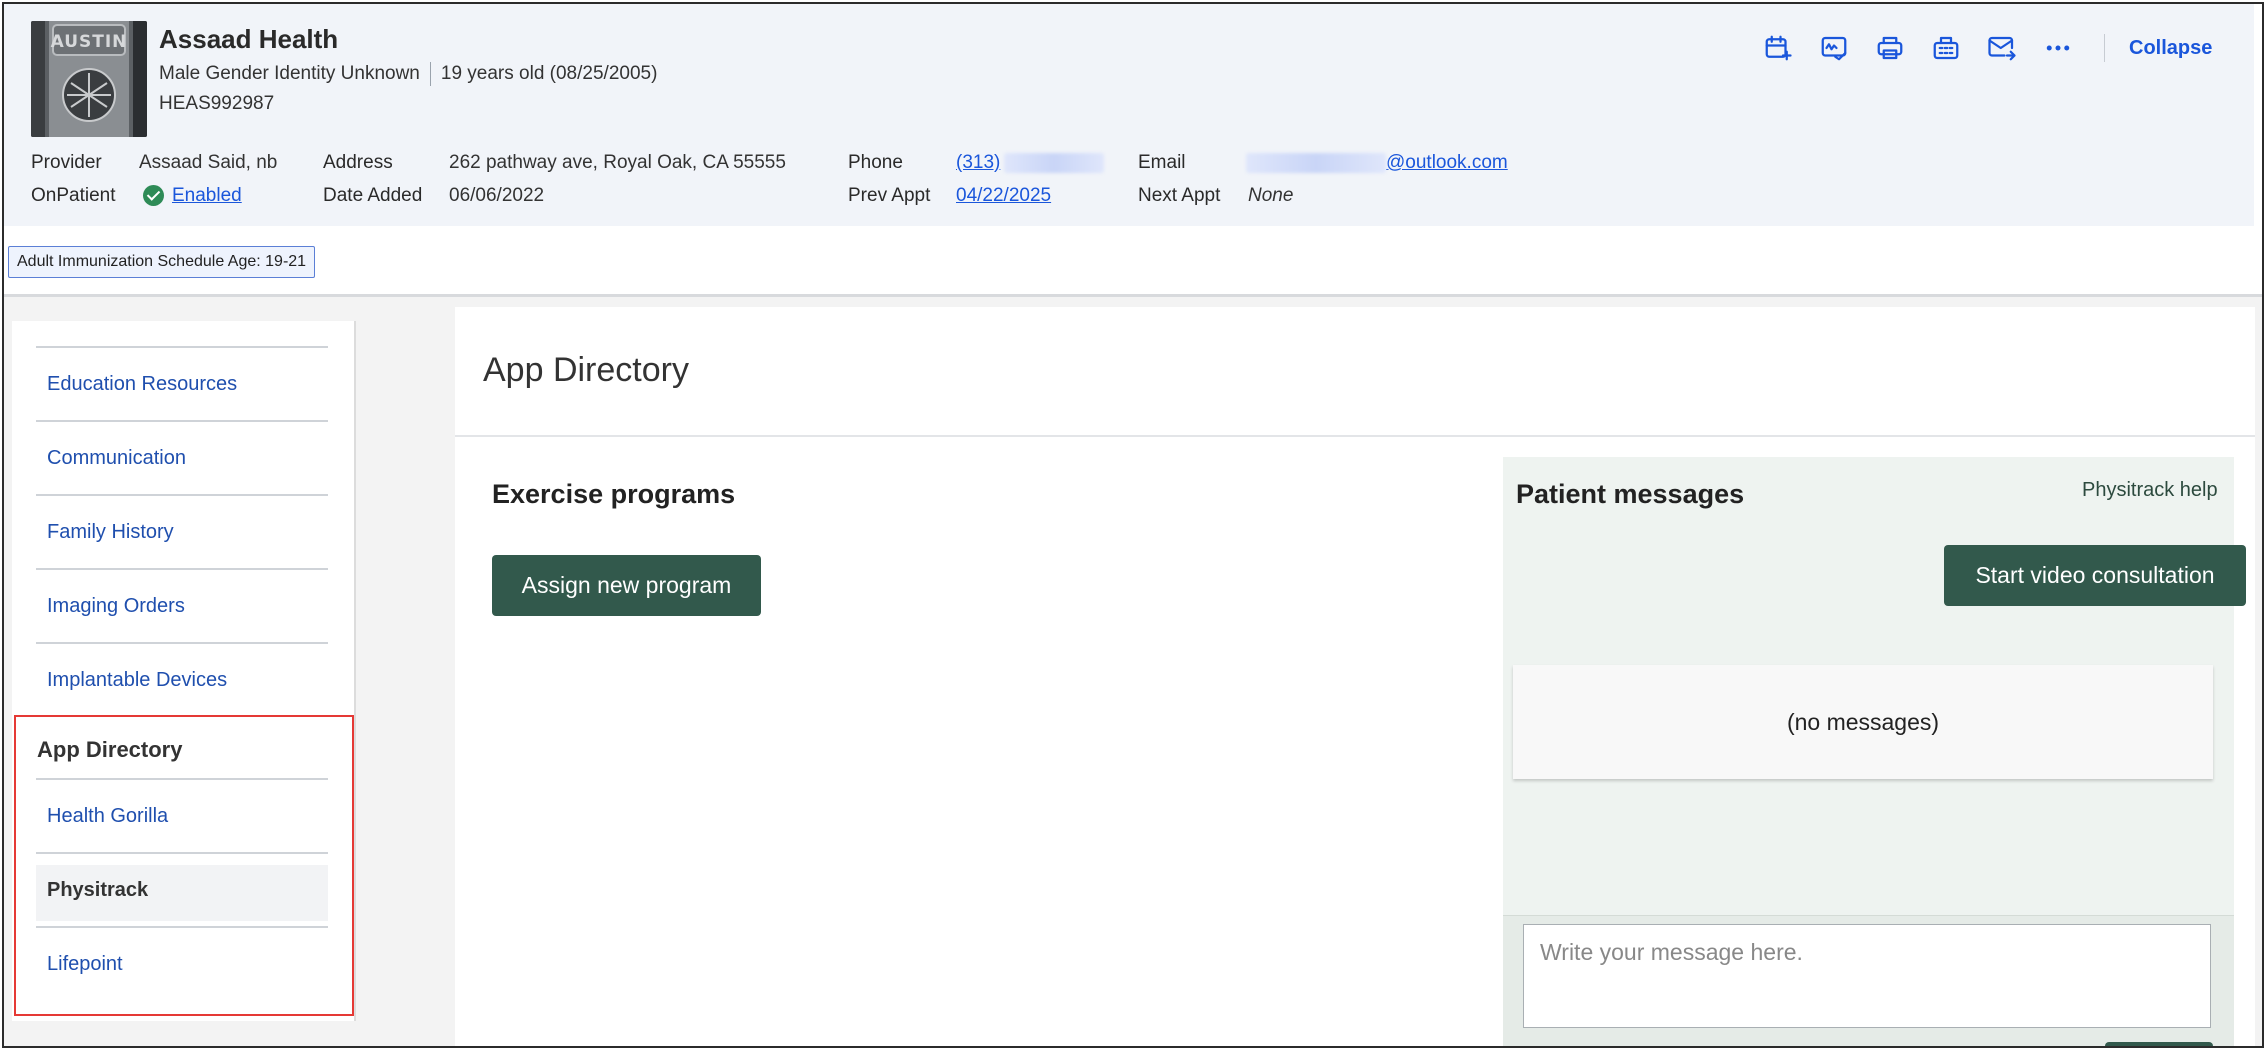 The image size is (2266, 1050). I want to click on title-divider, so click(1355, 436).